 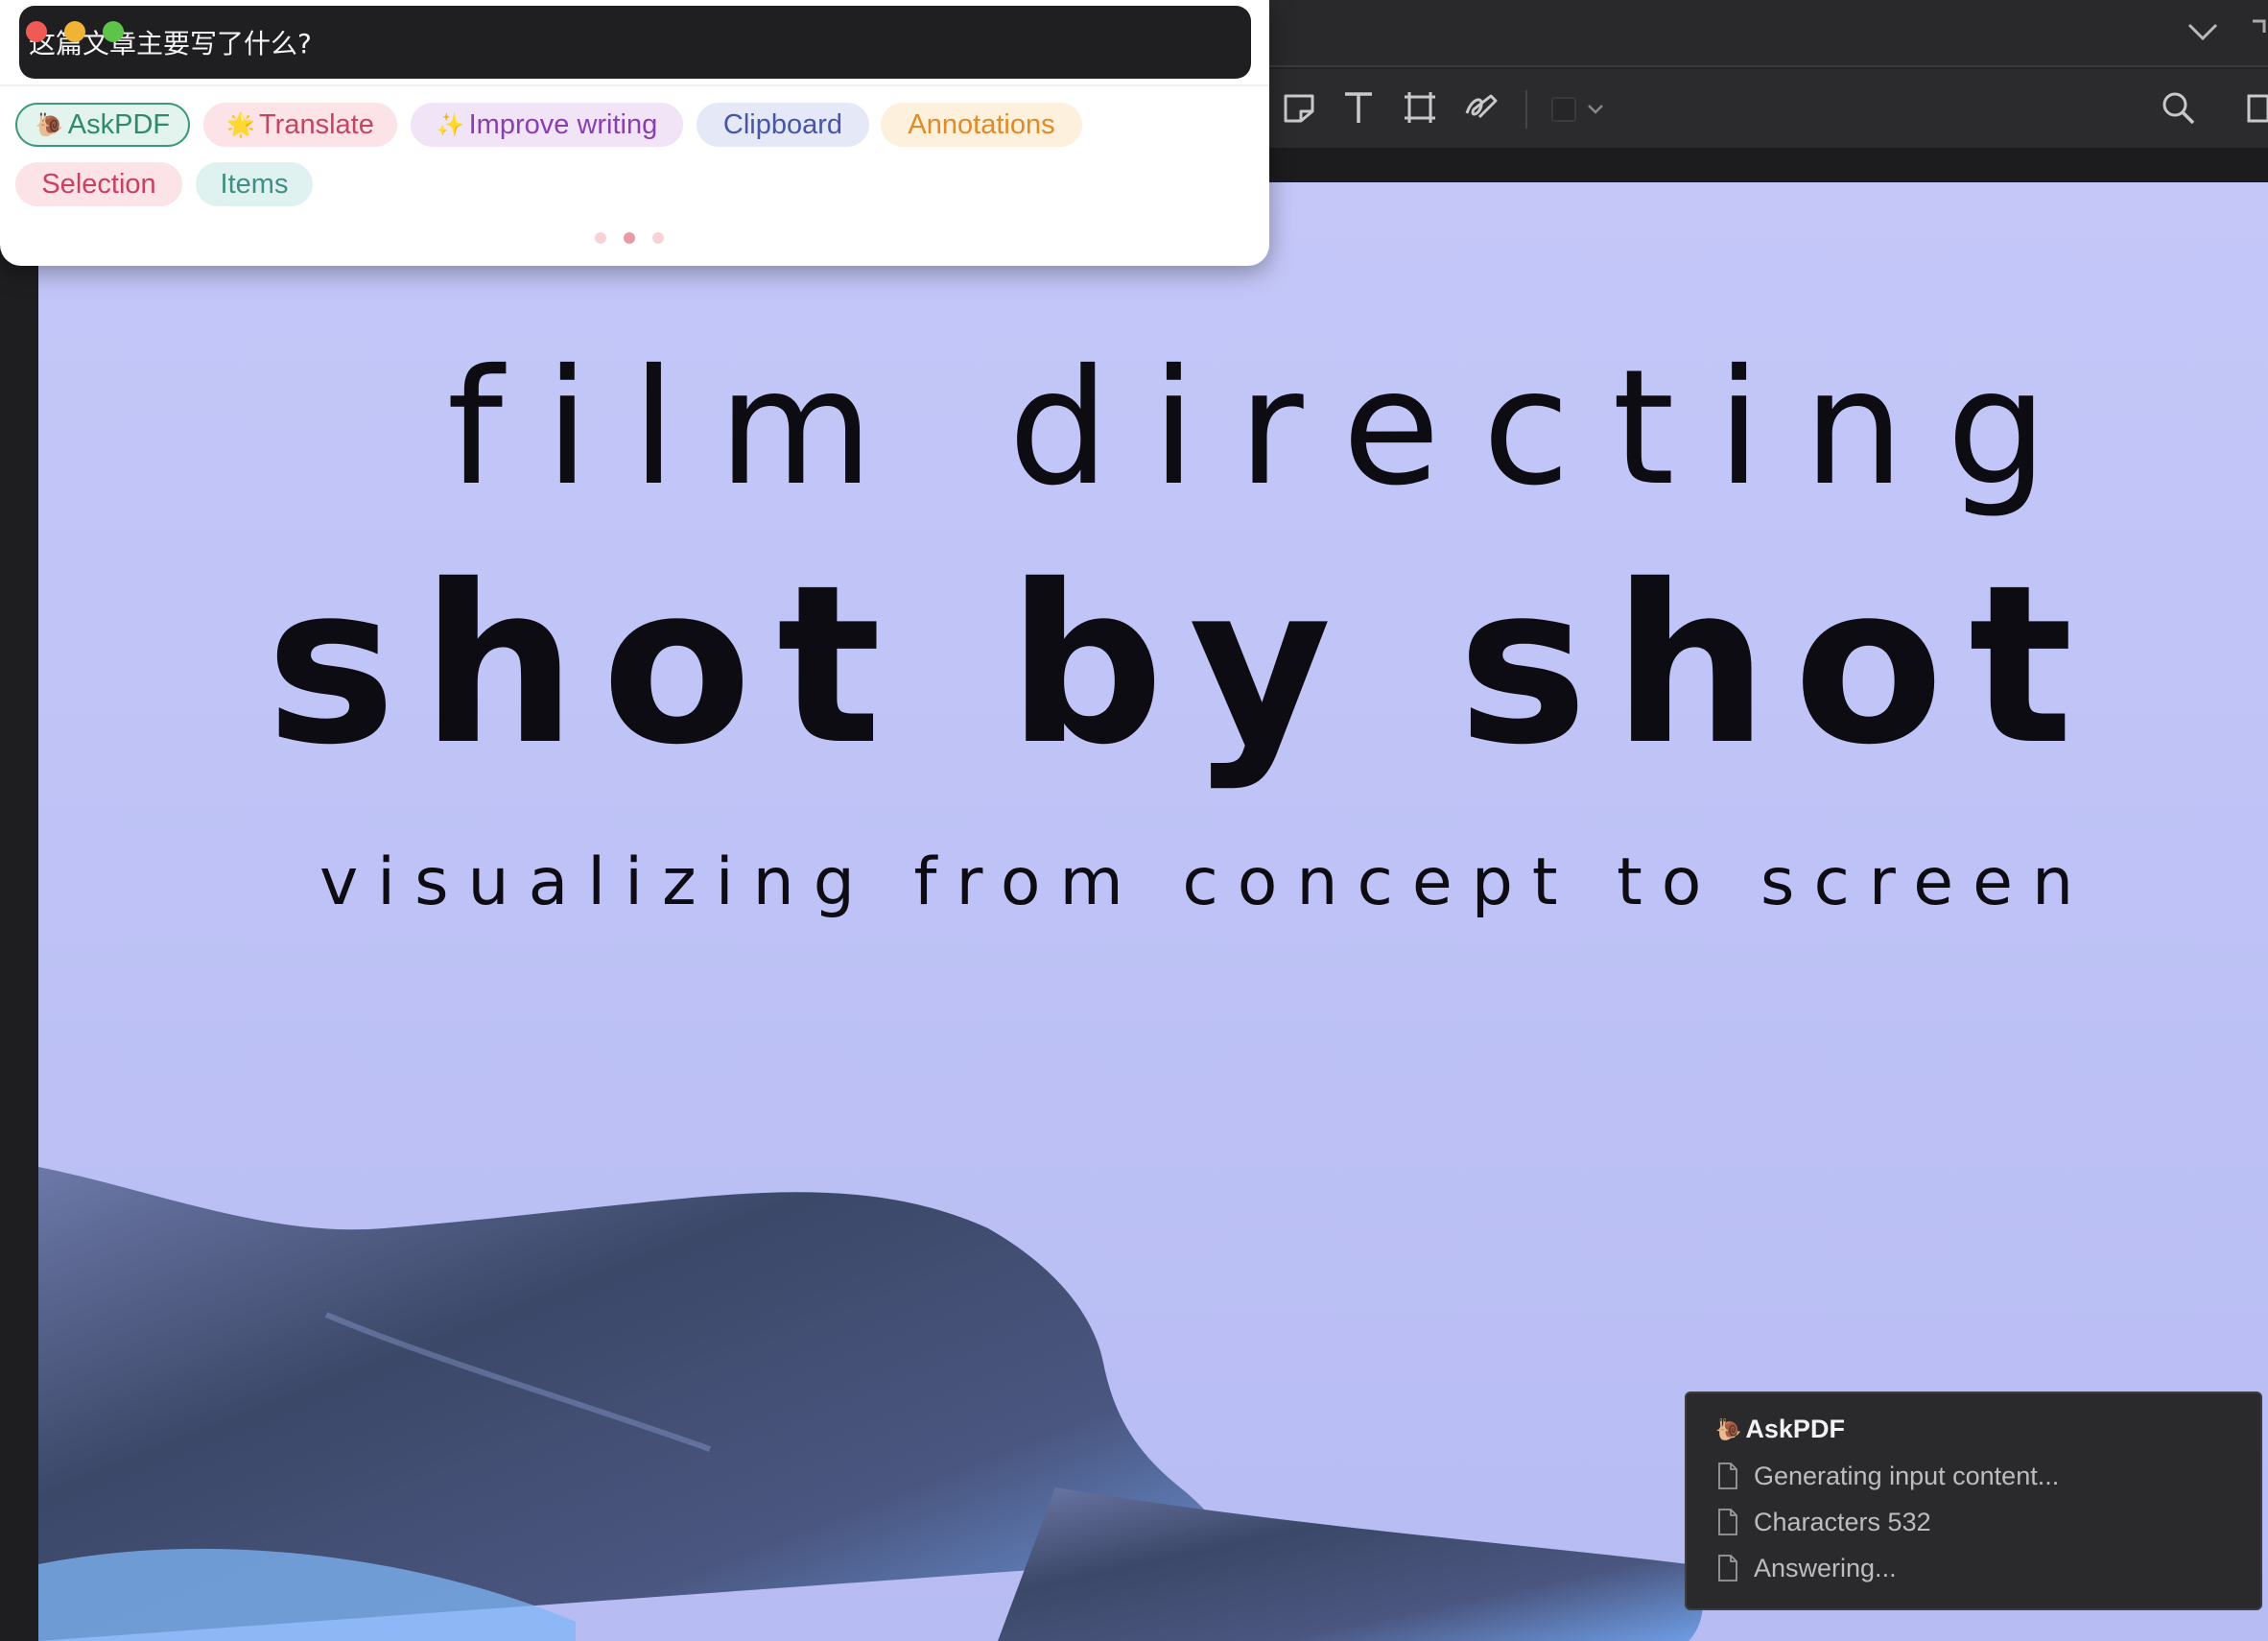 I want to click on panel-divider, so click(x=634, y=85).